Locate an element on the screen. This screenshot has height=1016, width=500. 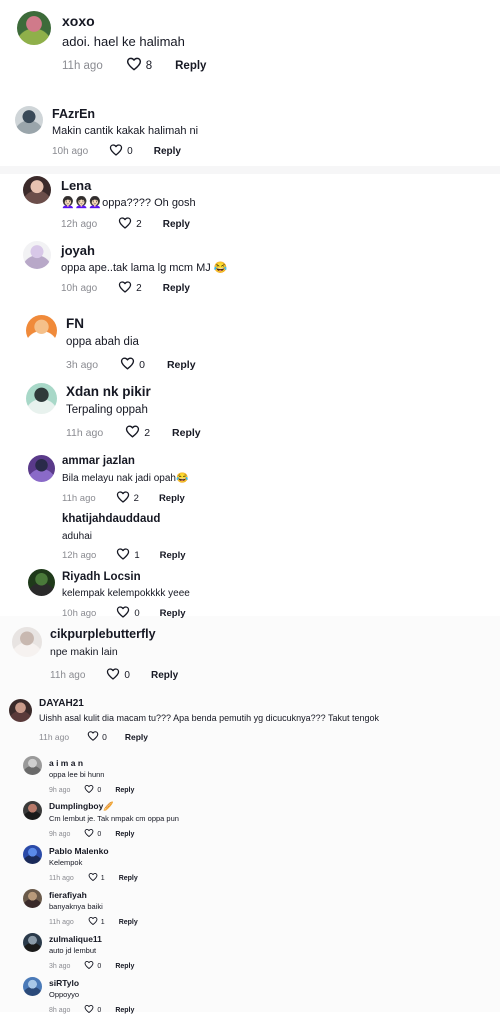
username: Riyadh Locsin is located at coordinates (101, 577).